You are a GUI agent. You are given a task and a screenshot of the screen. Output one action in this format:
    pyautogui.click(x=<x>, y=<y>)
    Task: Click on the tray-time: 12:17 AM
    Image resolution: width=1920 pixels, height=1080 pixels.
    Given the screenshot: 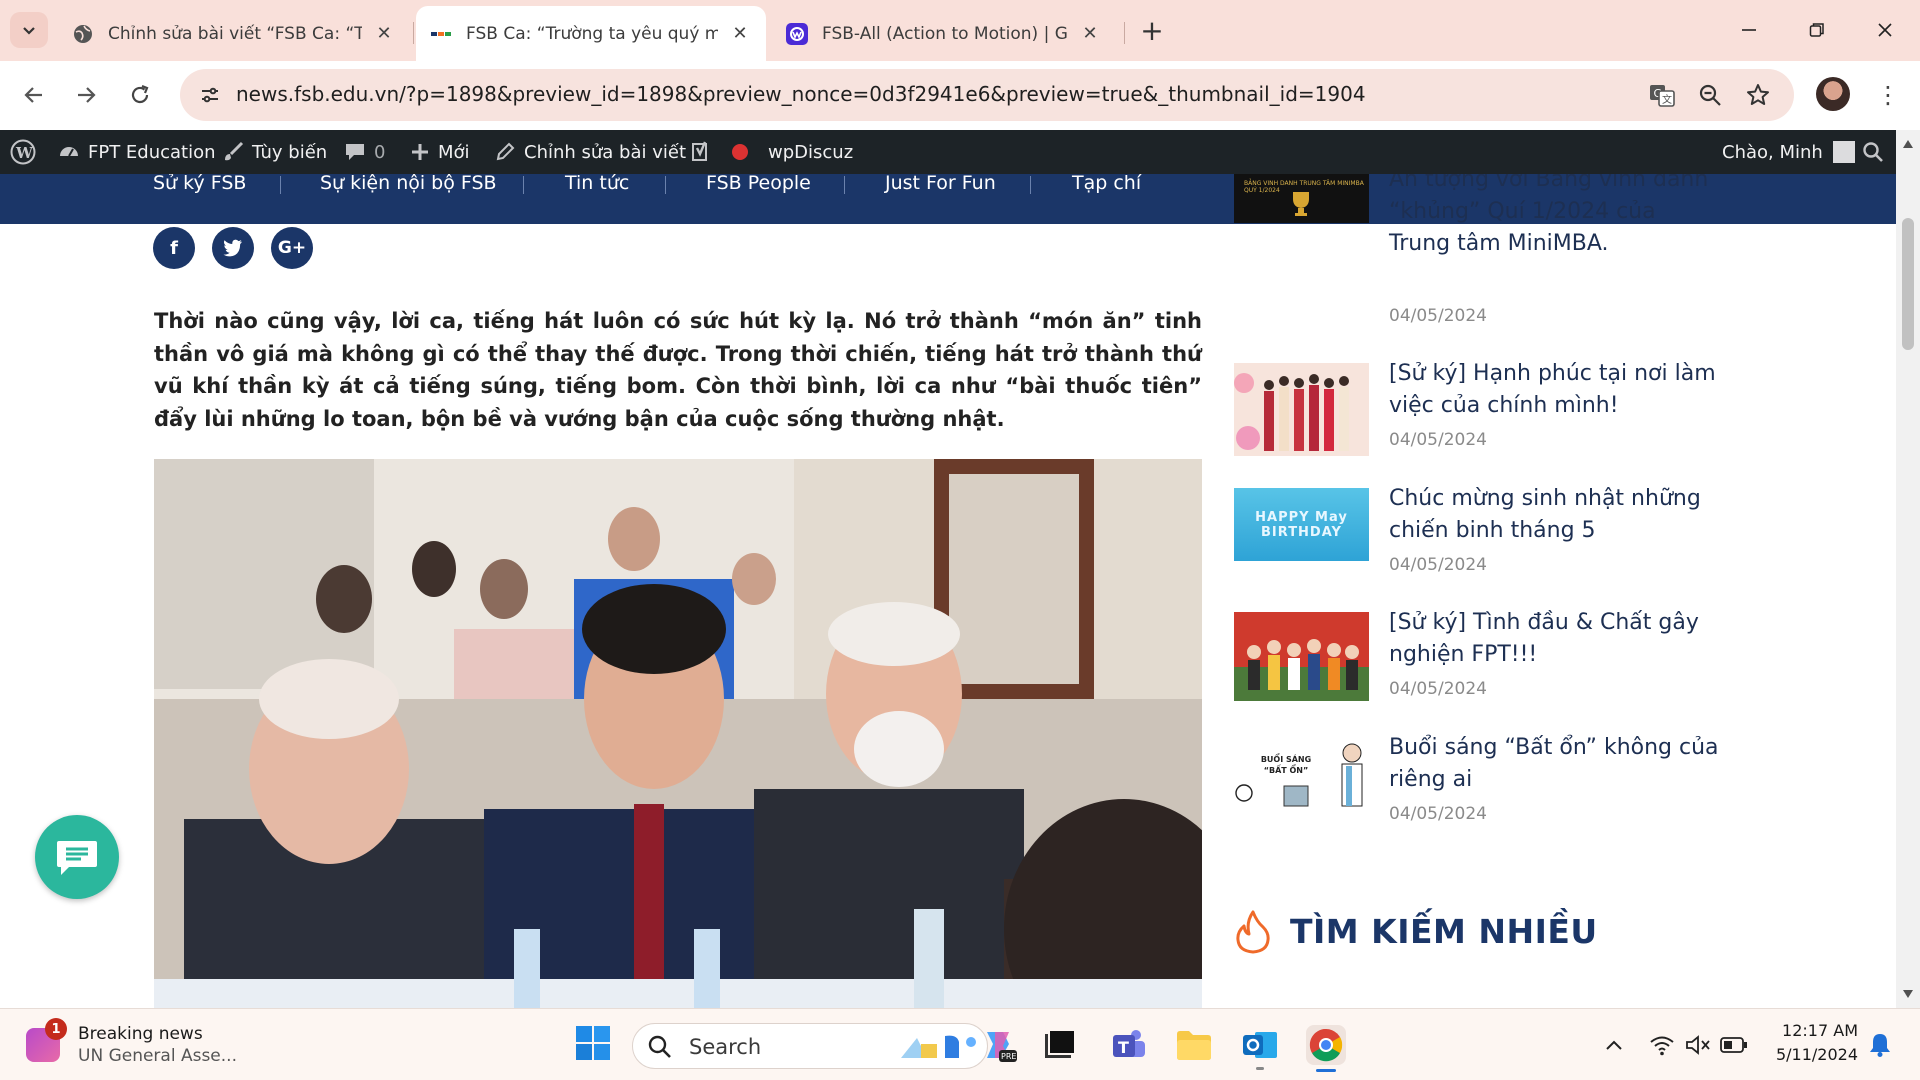 What is the action you would take?
    pyautogui.click(x=1820, y=1030)
    